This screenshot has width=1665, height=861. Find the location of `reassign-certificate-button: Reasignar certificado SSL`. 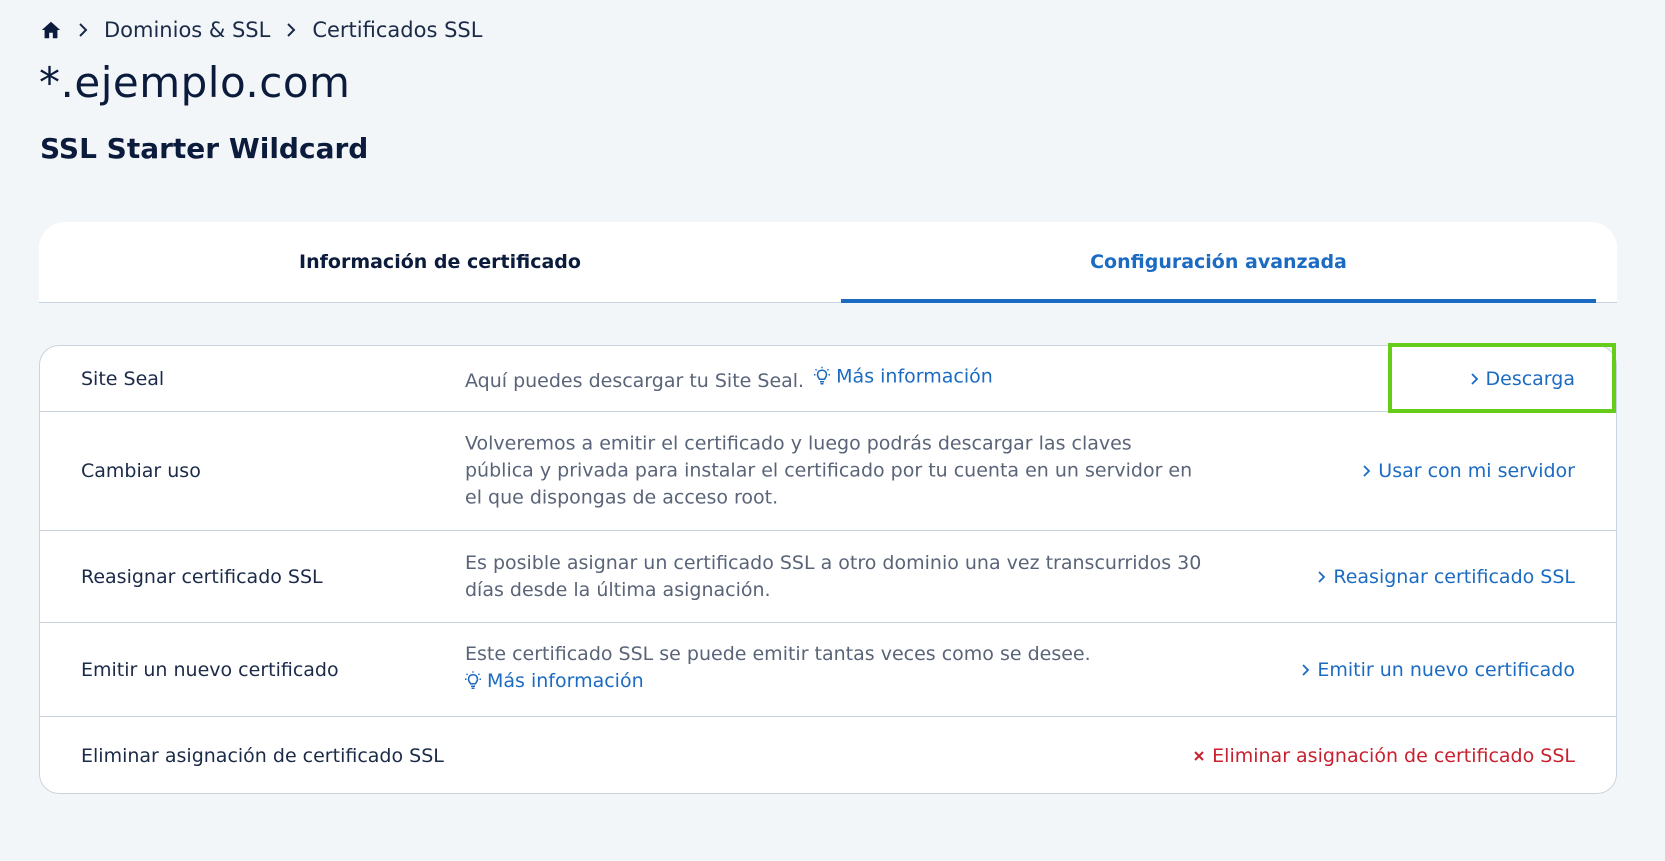

reassign-certificate-button: Reasignar certificado SSL is located at coordinates (1446, 577).